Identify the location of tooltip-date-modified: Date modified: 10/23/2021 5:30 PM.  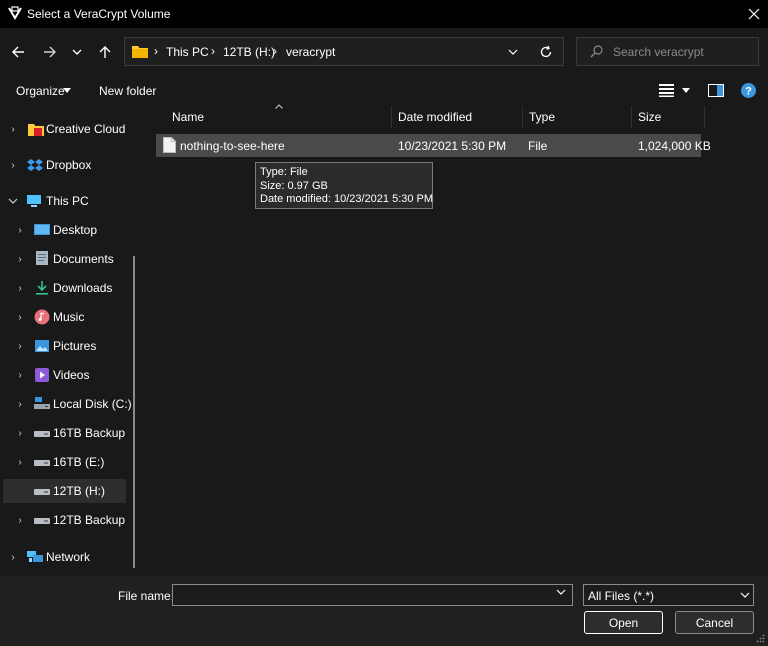
(347, 199).